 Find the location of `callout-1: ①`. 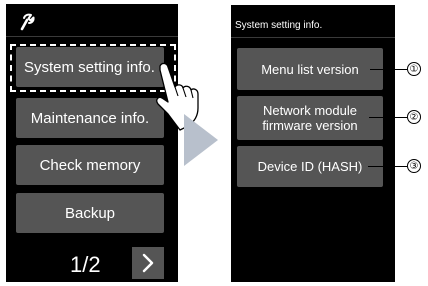

callout-1: ① is located at coordinates (414, 69).